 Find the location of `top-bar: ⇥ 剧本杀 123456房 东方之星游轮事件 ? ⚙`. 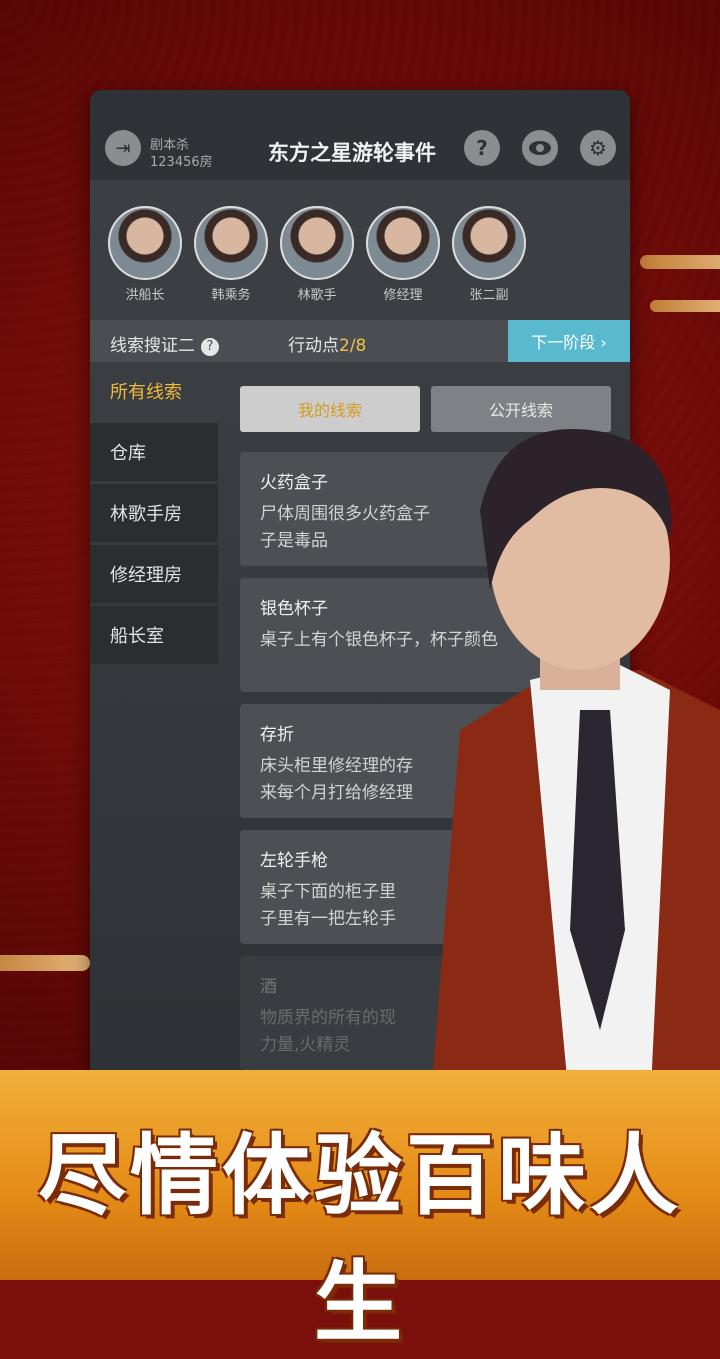

top-bar: ⇥ 剧本杀 123456房 东方之星游轮事件 ? ⚙ is located at coordinates (360, 135).